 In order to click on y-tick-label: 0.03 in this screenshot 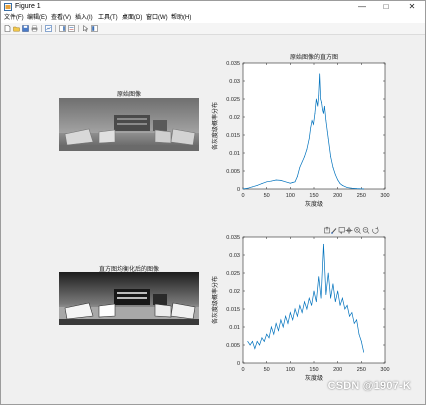, I will do `click(234, 256)`.